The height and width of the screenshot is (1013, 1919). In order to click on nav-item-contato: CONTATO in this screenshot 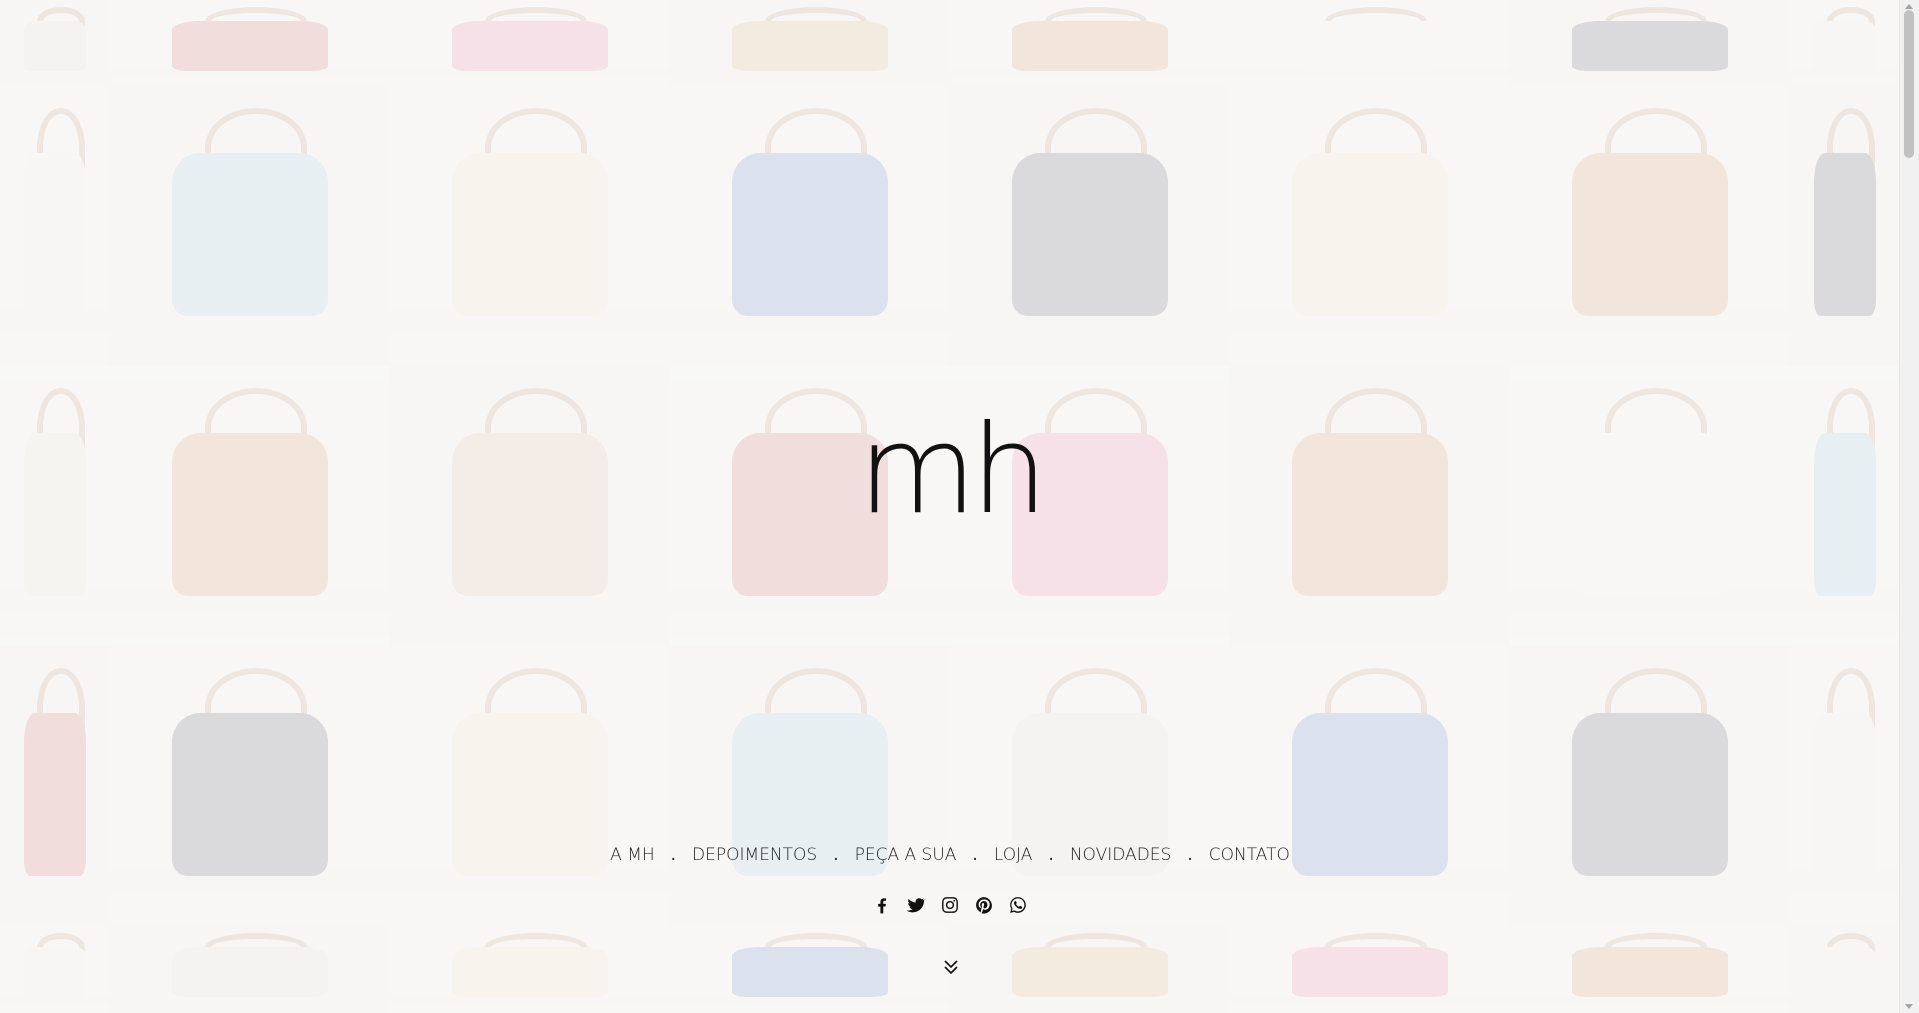, I will do `click(1249, 855)`.